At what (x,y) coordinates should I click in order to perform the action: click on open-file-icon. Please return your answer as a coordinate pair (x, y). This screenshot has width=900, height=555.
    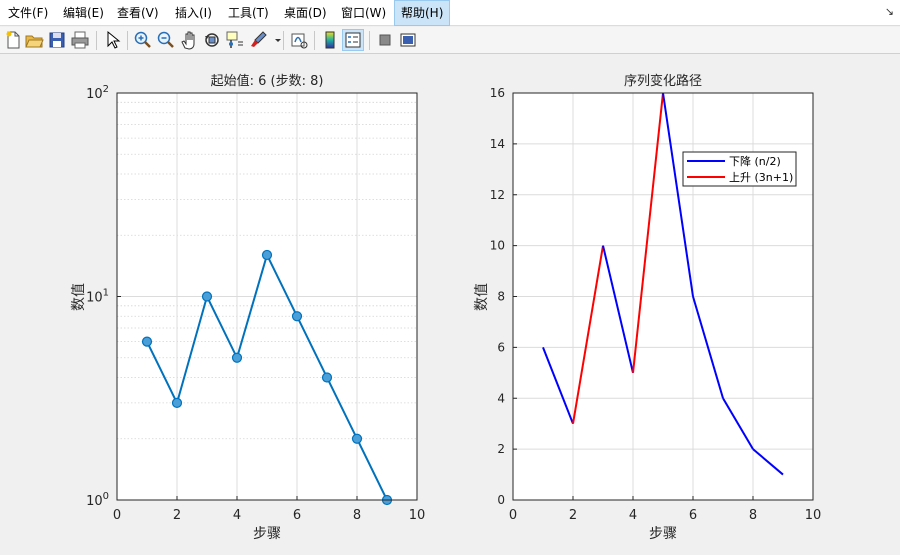
    Looking at the image, I should click on (34, 40).